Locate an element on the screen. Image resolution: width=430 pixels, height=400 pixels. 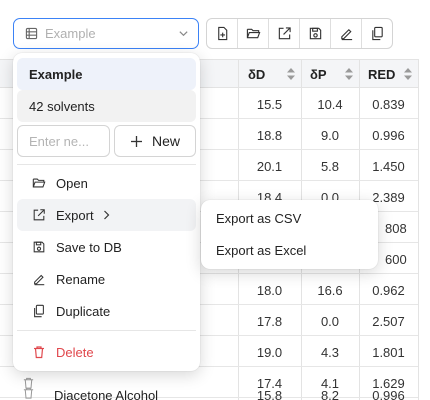
column-header-dp: δP is located at coordinates (330, 74).